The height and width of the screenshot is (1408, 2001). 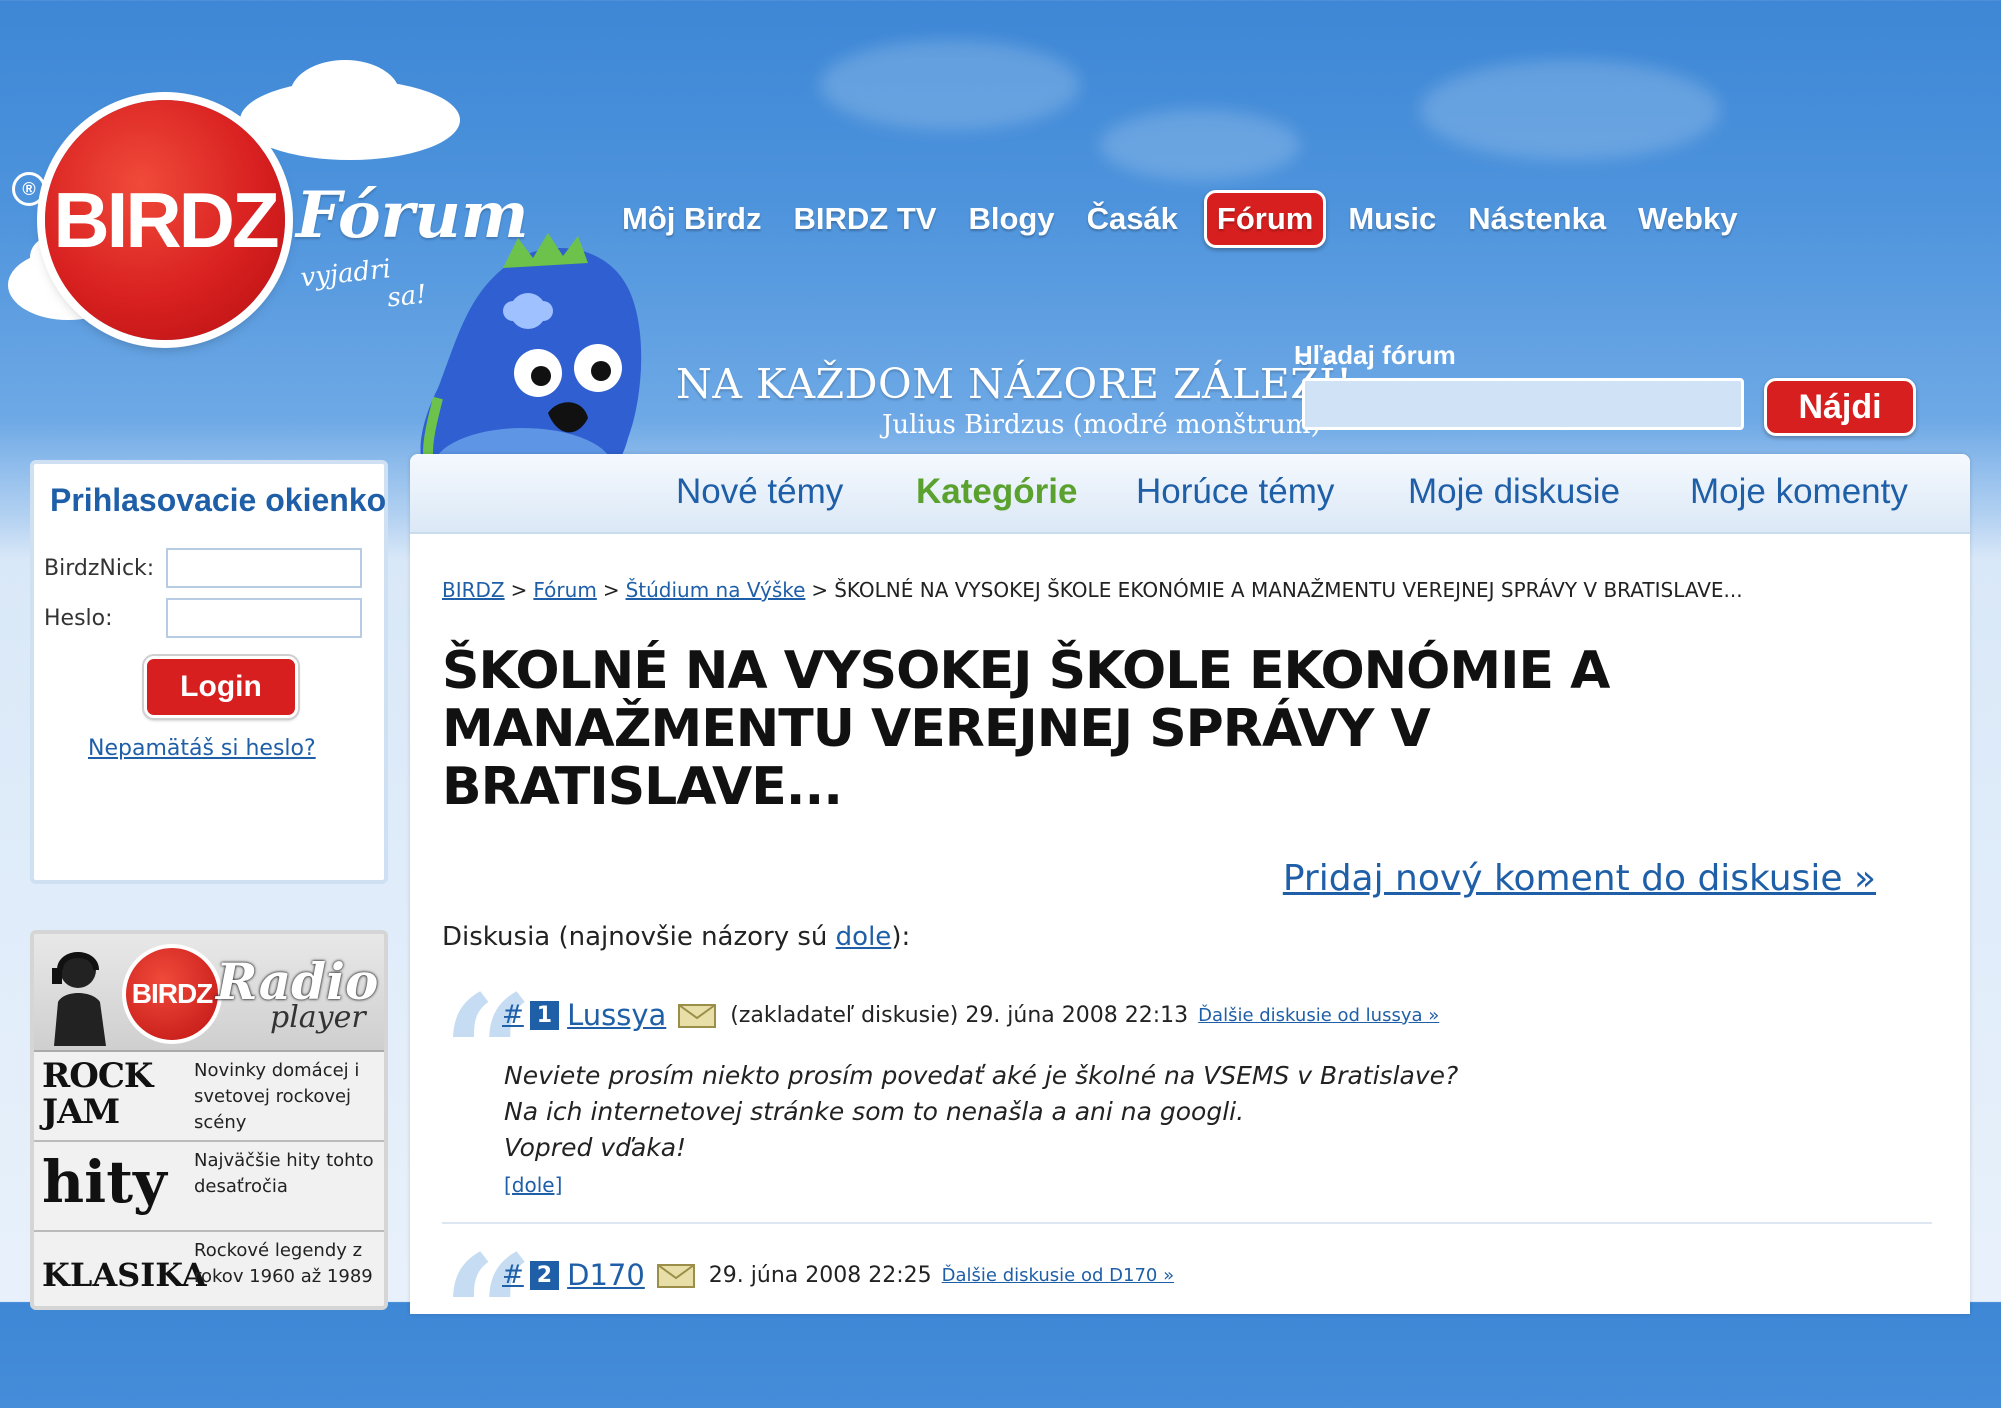 What do you see at coordinates (639, 937) in the screenshot?
I see `discussion-intro-text: Diskusia (najnovšie názory sú` at bounding box center [639, 937].